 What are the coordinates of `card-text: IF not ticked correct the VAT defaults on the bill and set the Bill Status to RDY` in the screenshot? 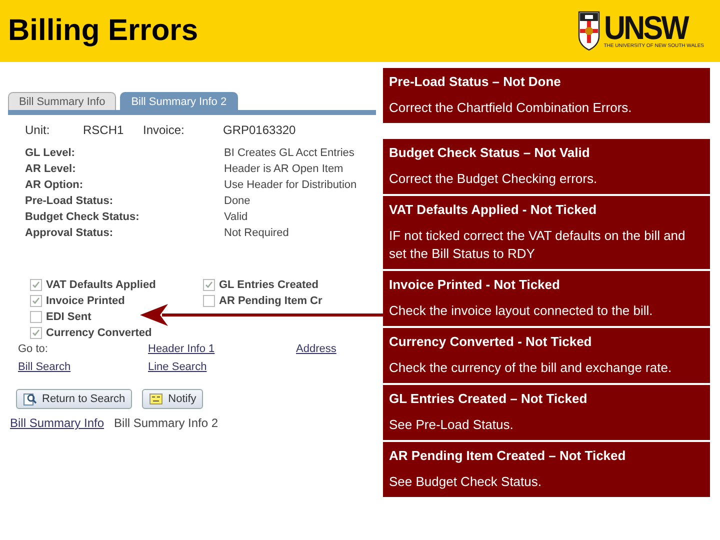 It's located at (537, 245).